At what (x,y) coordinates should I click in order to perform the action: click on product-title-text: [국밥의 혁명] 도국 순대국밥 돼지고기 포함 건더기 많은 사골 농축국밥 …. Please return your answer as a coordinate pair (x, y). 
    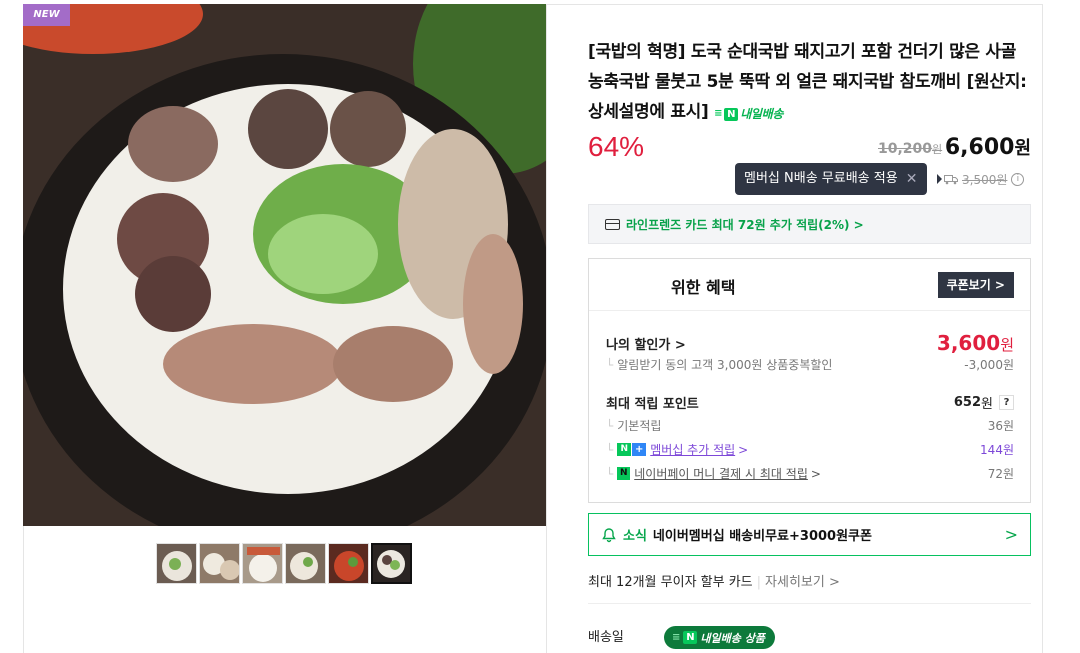
    Looking at the image, I should click on (807, 82).